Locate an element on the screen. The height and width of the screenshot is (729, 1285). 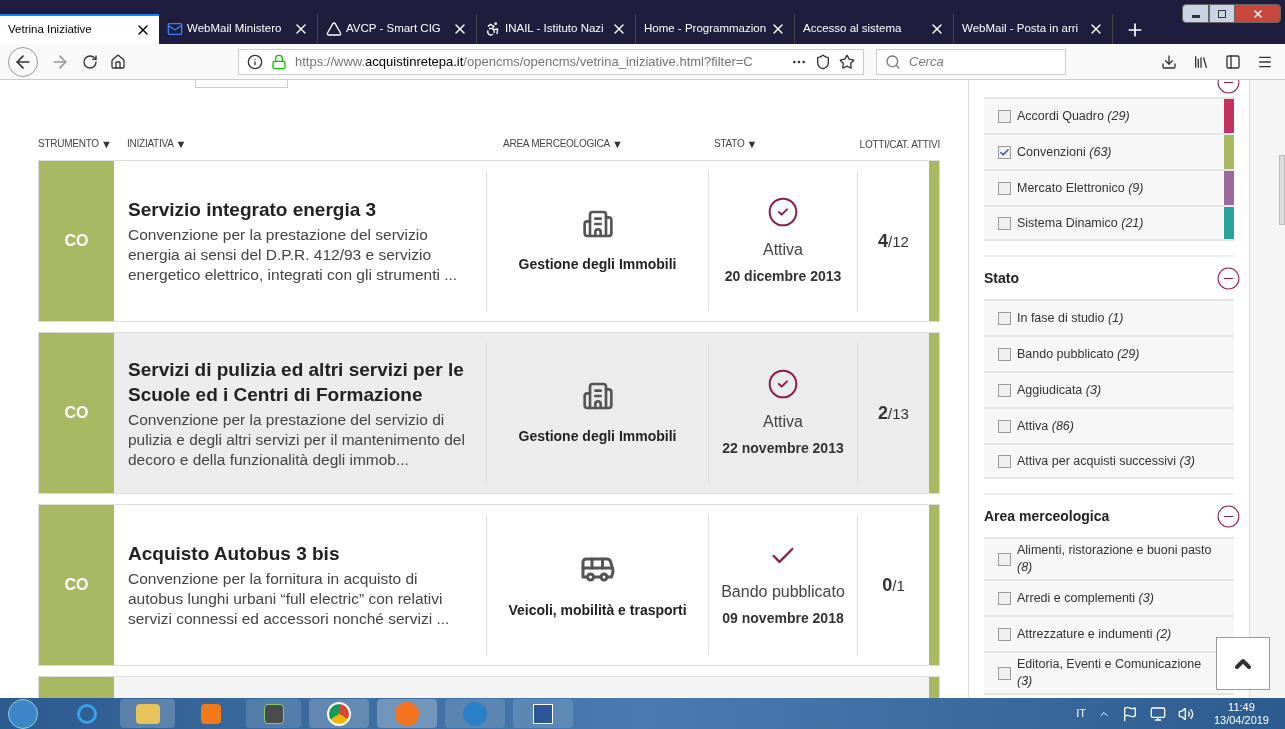
chrome-app-icon is located at coordinates (339, 713).